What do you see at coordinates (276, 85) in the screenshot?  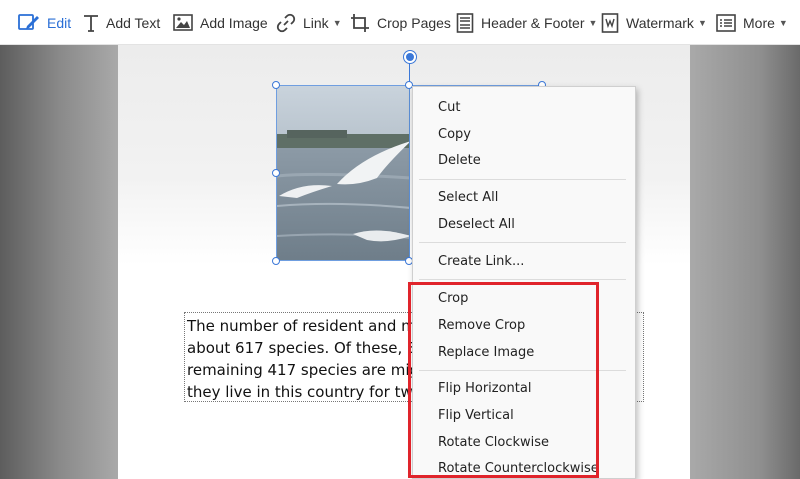 I see `resize-handle-top-left` at bounding box center [276, 85].